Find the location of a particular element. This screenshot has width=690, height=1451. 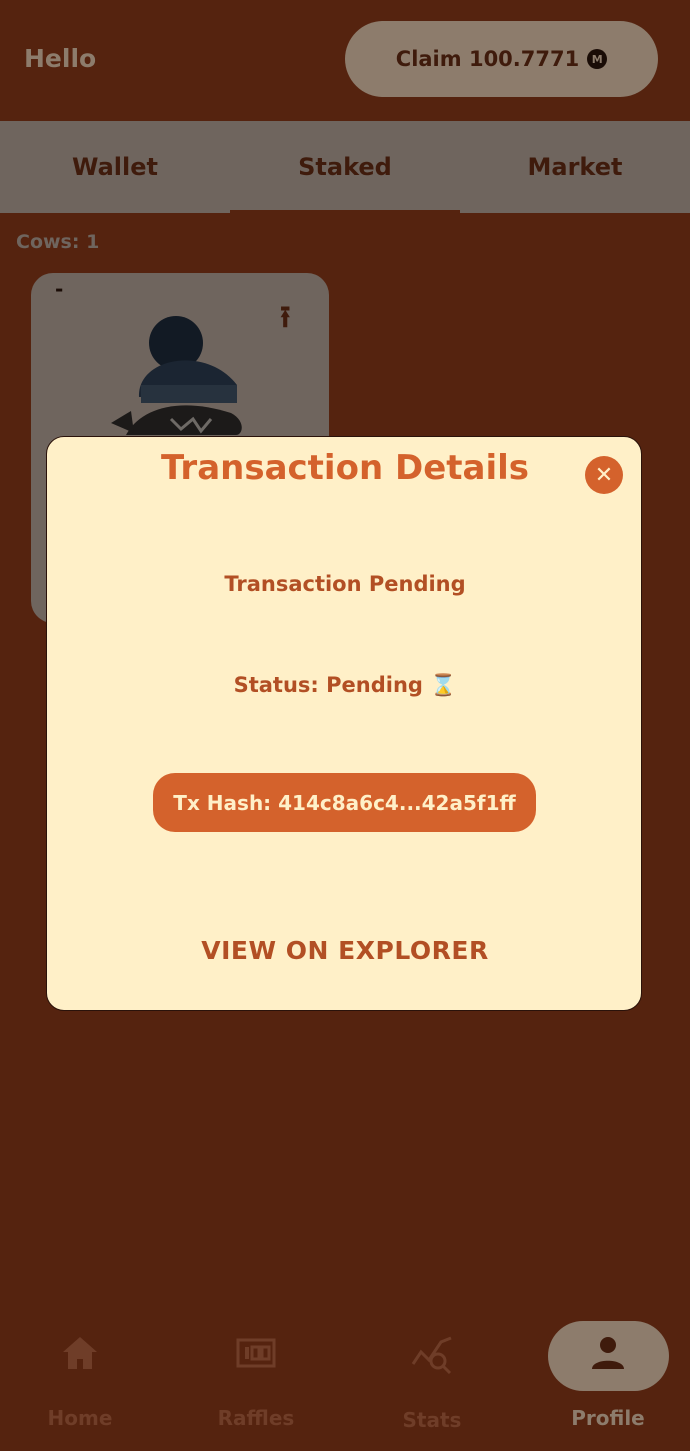

nav-label-profile: Profile is located at coordinates (608, 1418).